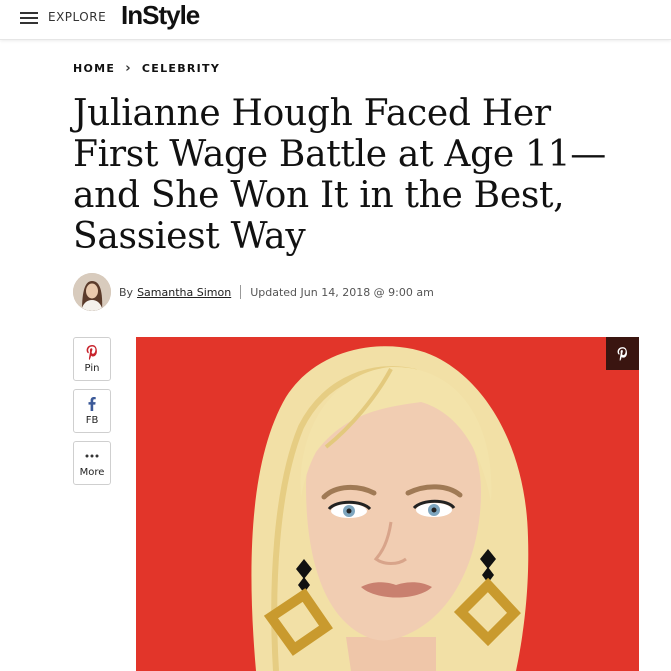 The width and height of the screenshot is (671, 671). I want to click on more-label: More, so click(92, 472).